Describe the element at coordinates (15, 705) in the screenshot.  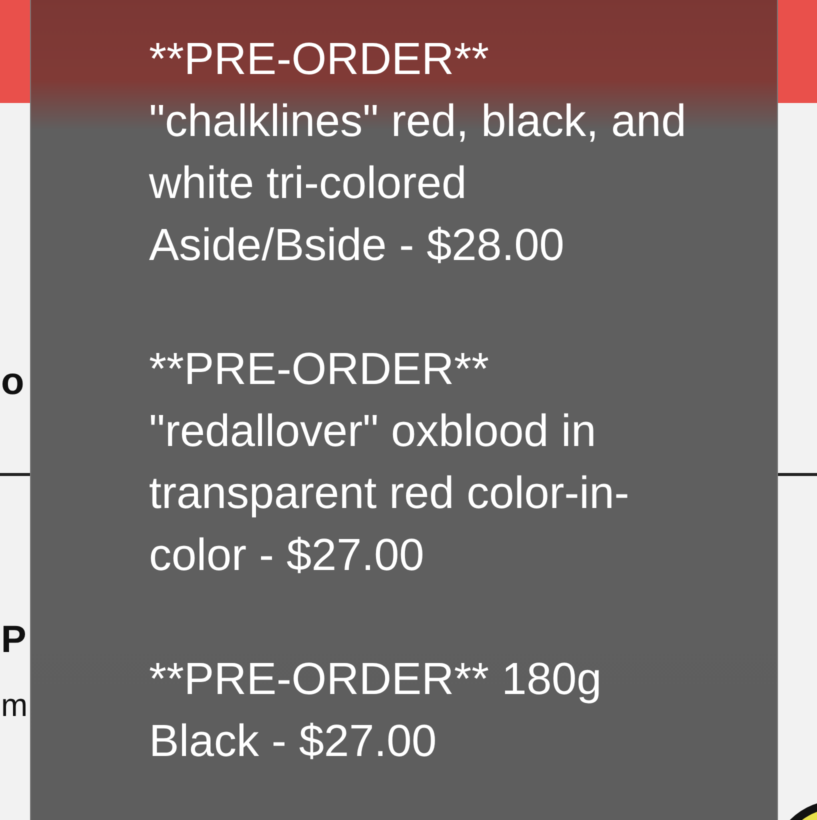
I see `body-text: m` at that location.